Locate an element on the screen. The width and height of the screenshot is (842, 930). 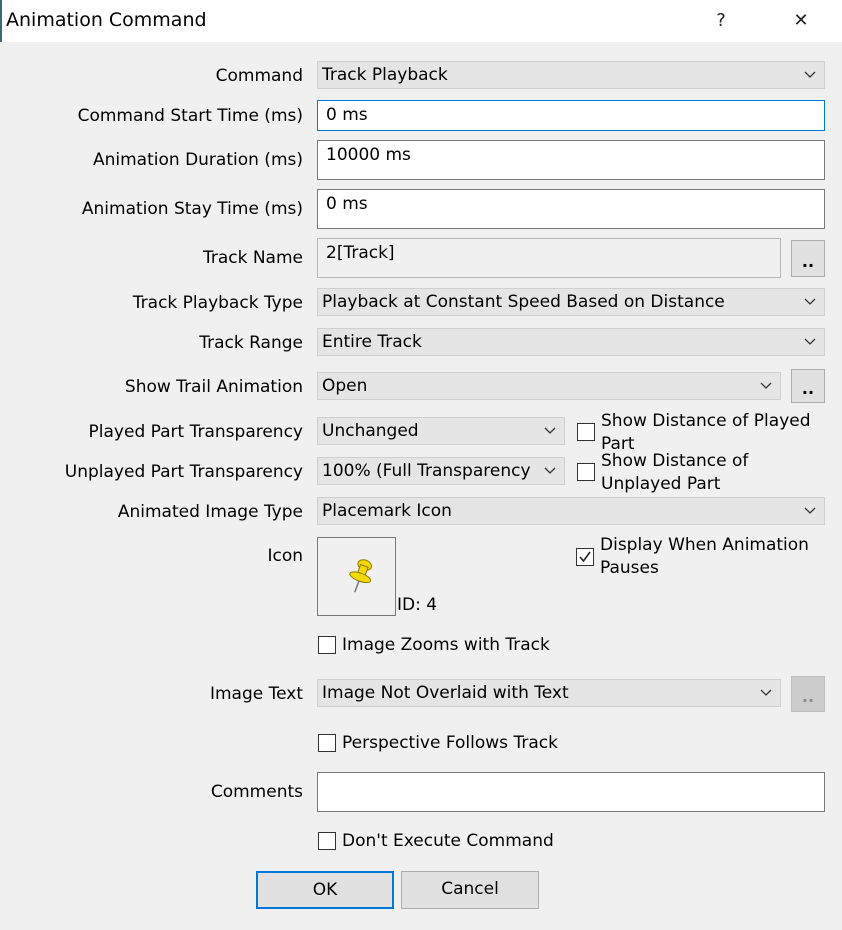
command-label: Command is located at coordinates (259, 76).